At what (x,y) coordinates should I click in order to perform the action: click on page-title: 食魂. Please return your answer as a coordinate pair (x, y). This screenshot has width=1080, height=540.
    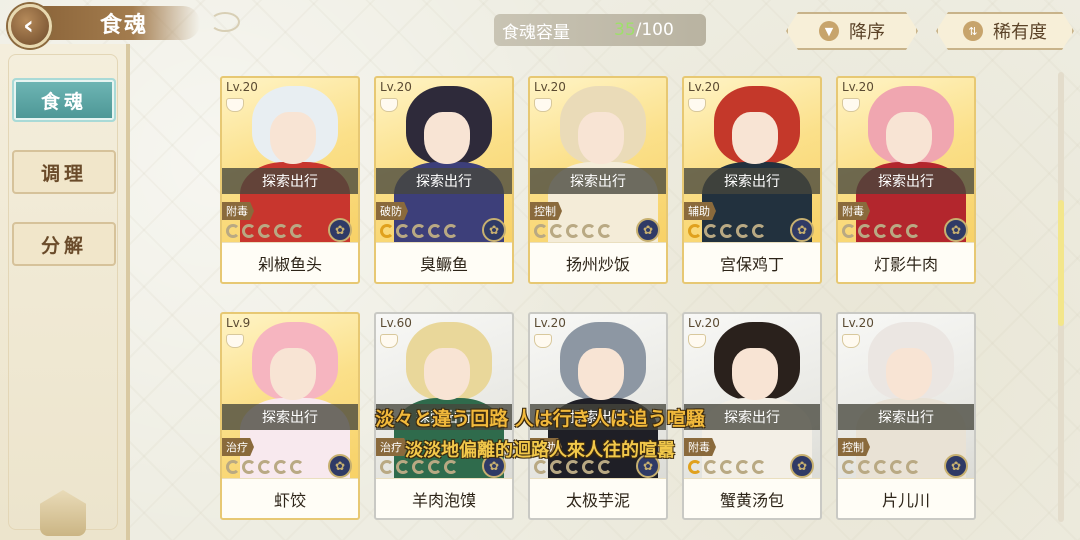
    Looking at the image, I should click on (124, 25).